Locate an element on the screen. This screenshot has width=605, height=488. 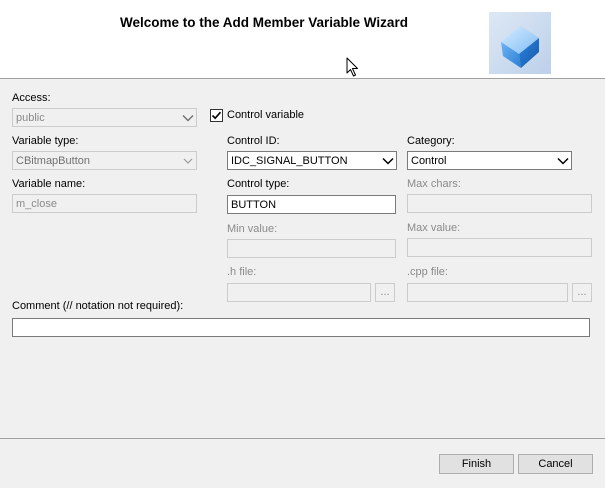
variable-type-label: Variable type: is located at coordinates (45, 141).